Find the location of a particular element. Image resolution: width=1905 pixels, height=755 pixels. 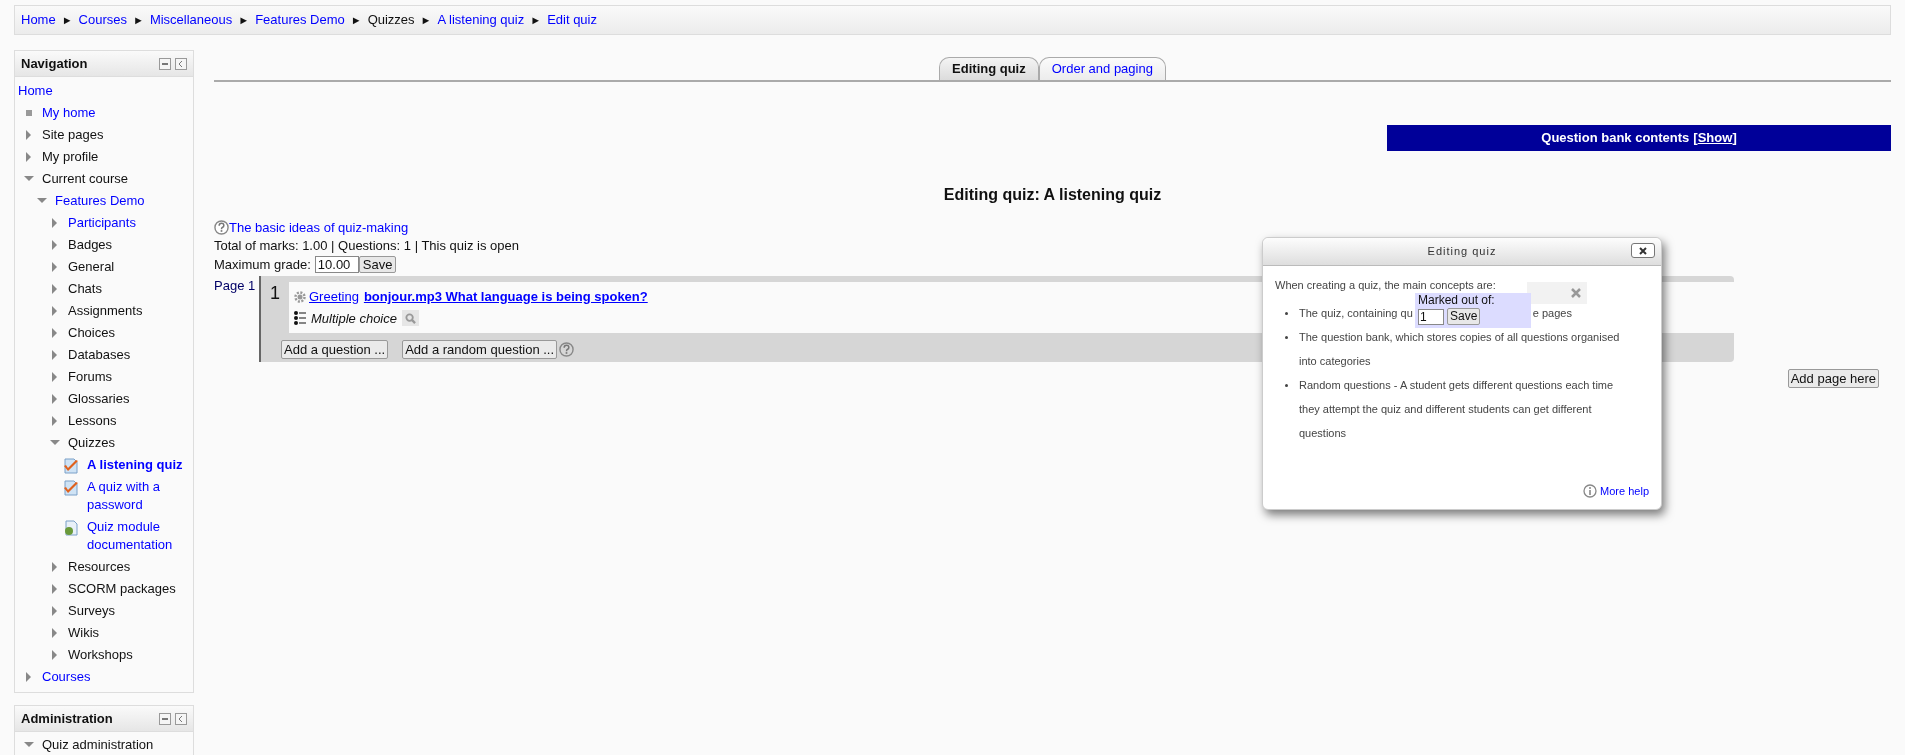

add-page-button: Add page here is located at coordinates (1833, 378).